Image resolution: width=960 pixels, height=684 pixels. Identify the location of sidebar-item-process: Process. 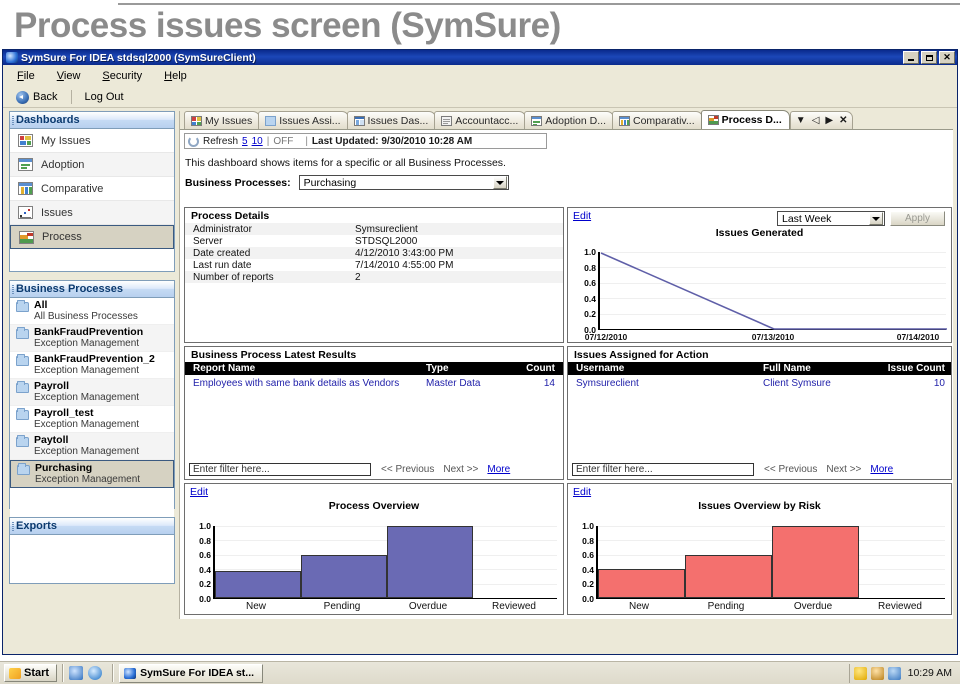
(92, 237).